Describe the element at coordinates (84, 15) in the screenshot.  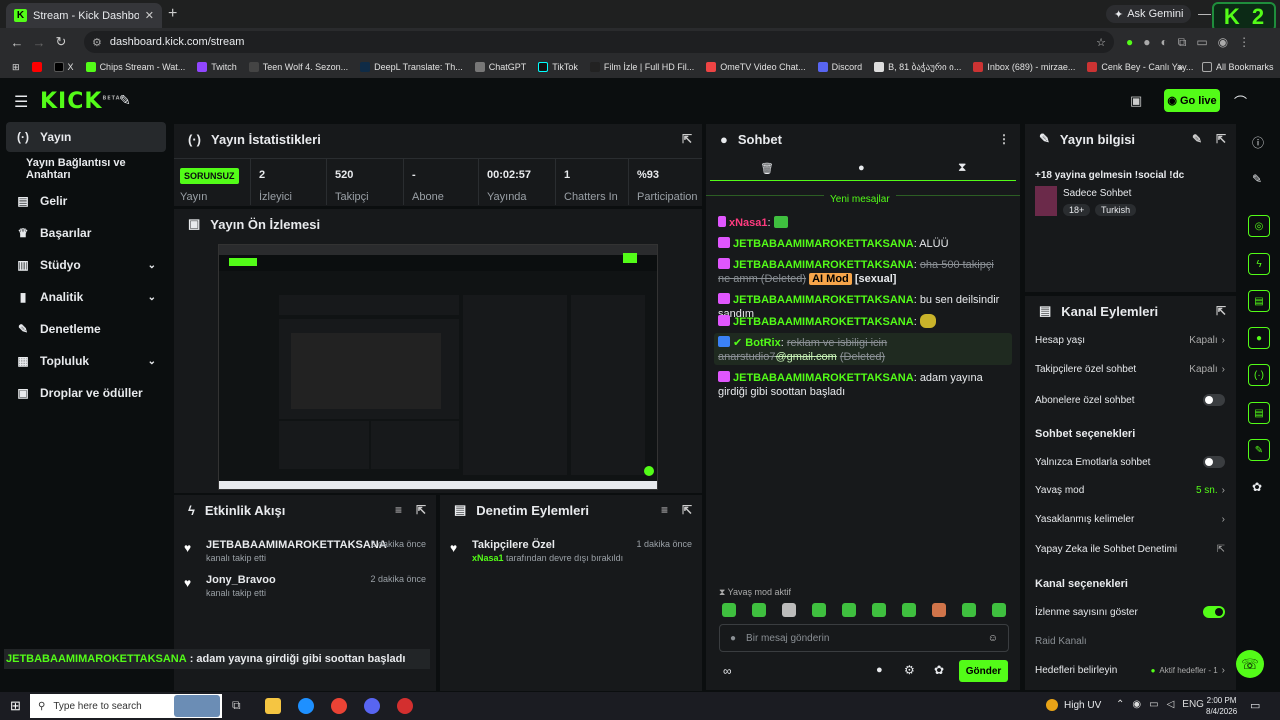
I see `browser-tab: K Stream - Kick Dashboard ✕` at that location.